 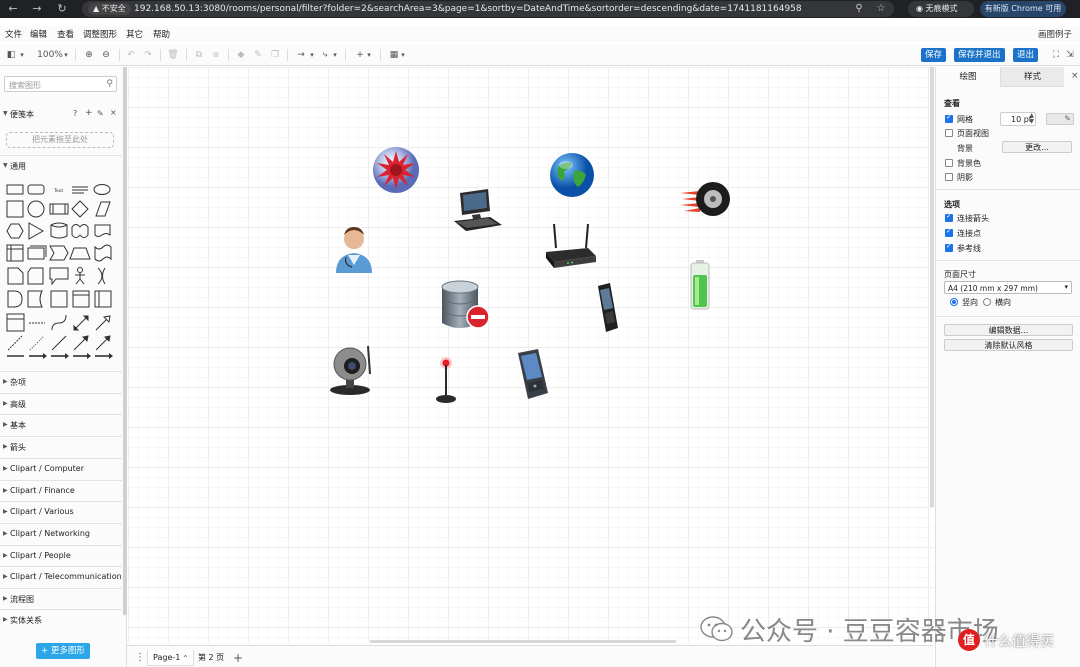 What do you see at coordinates (325, 55) in the screenshot?
I see `waypoints-icon: ⤷` at bounding box center [325, 55].